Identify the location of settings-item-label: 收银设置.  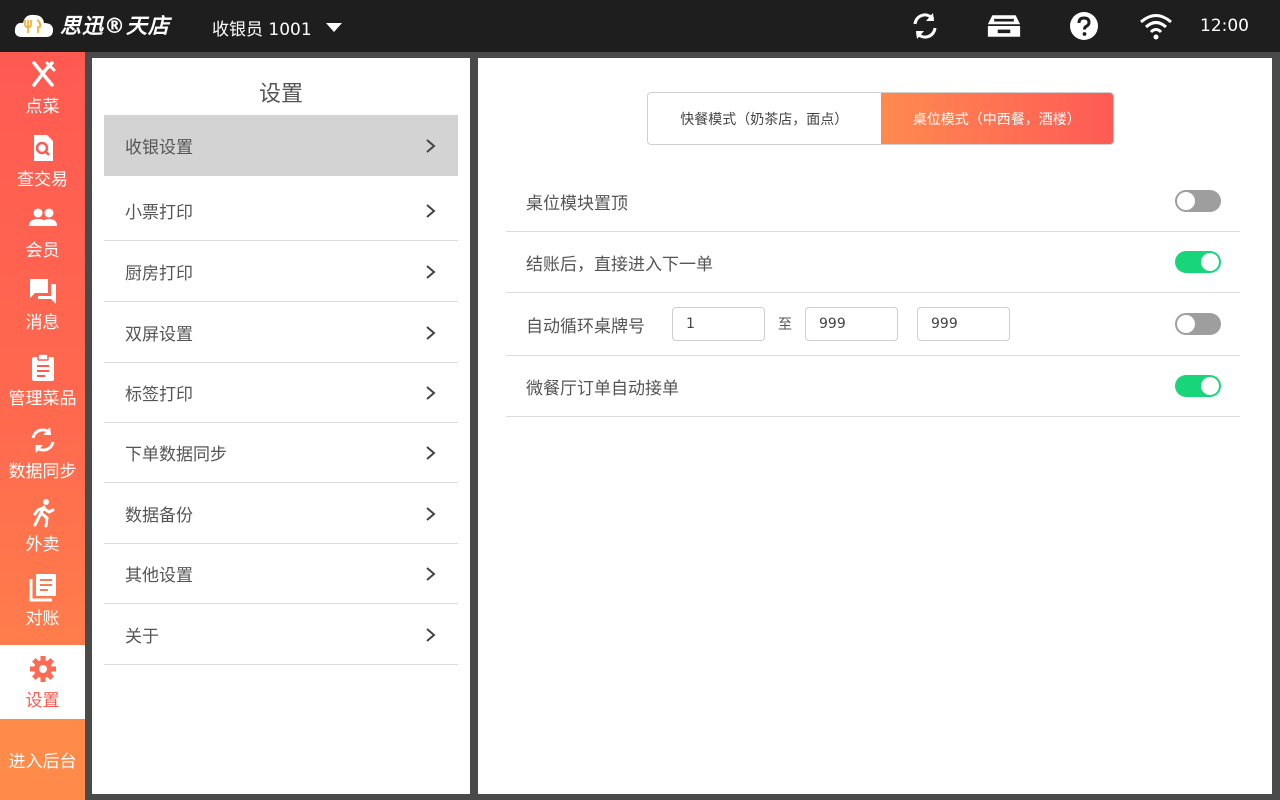
(159, 148).